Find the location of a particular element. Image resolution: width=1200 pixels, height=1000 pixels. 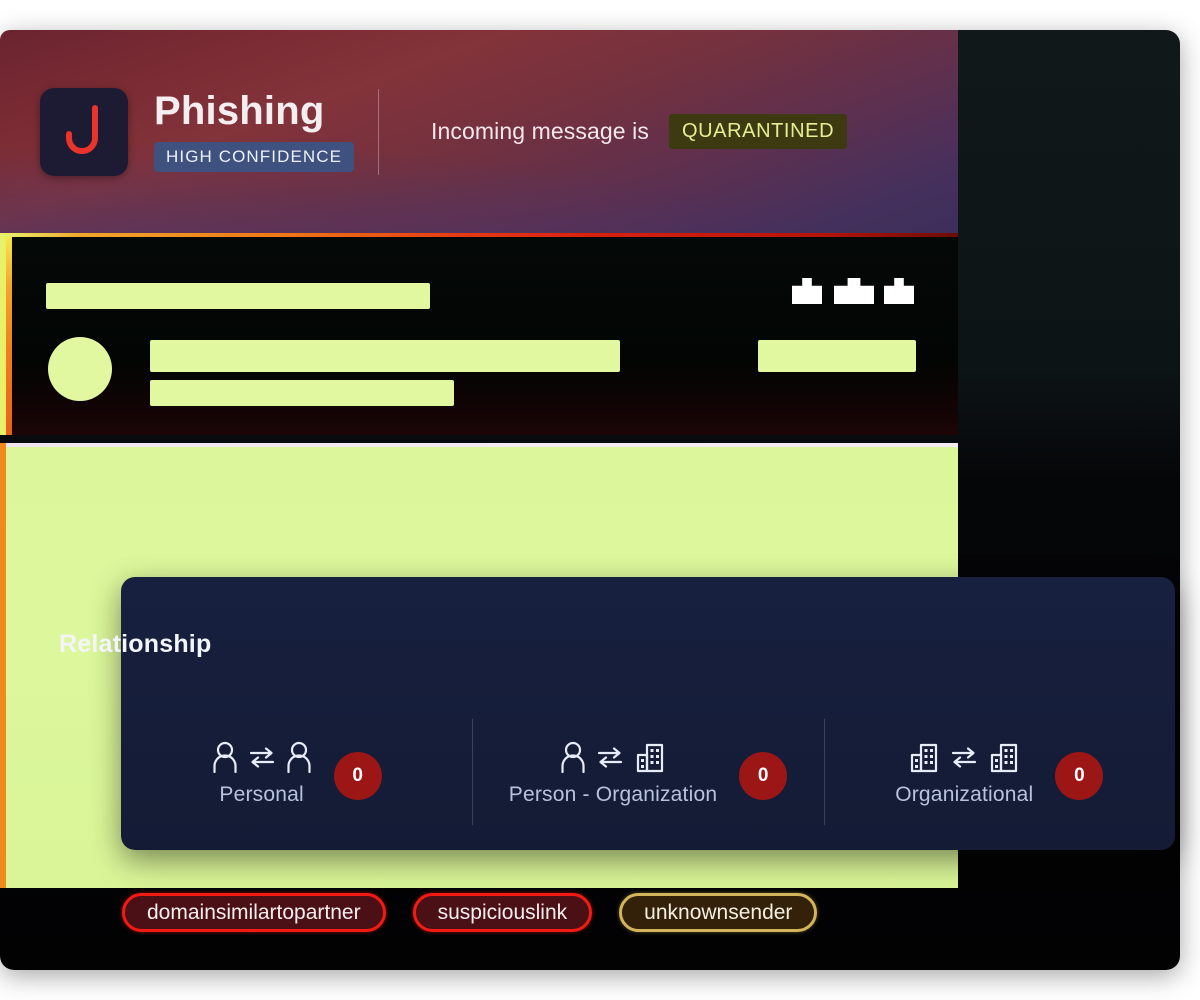

status-badge: QUARANTINED is located at coordinates (758, 131).